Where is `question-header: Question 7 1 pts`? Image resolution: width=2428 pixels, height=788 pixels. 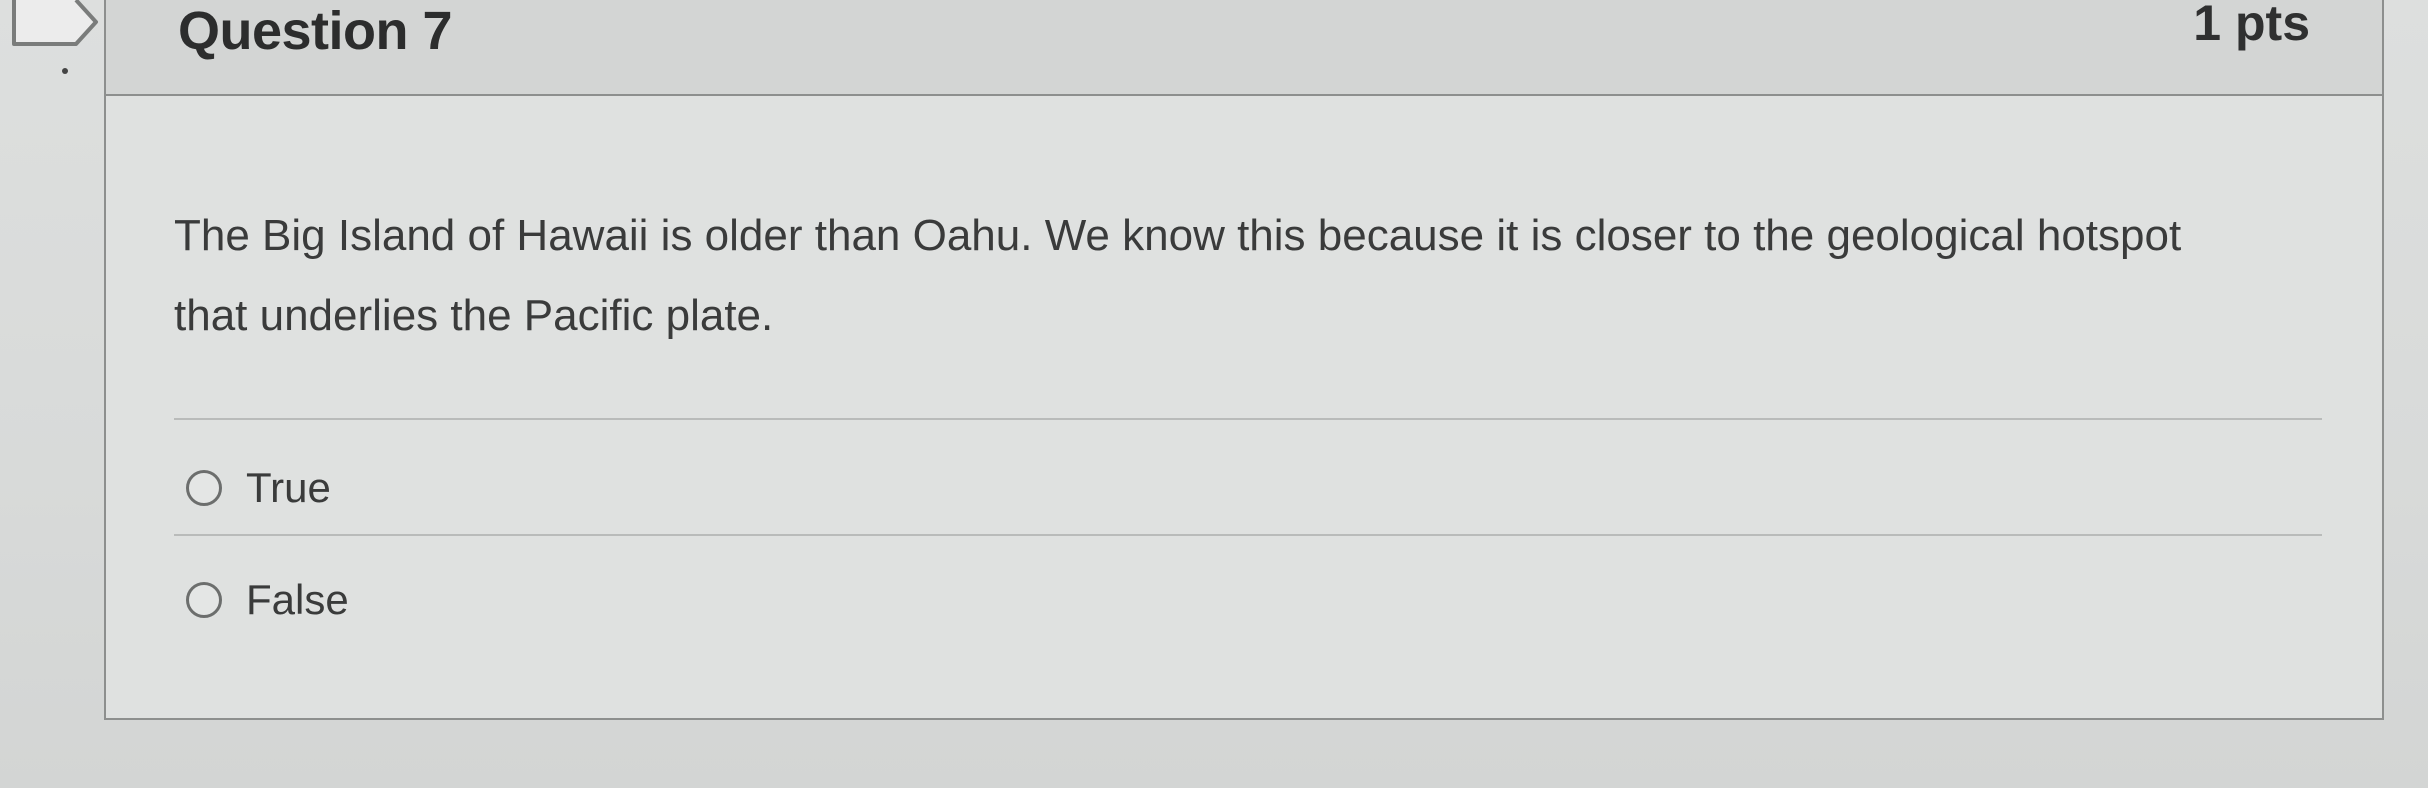 question-header: Question 7 1 pts is located at coordinates (1244, 48).